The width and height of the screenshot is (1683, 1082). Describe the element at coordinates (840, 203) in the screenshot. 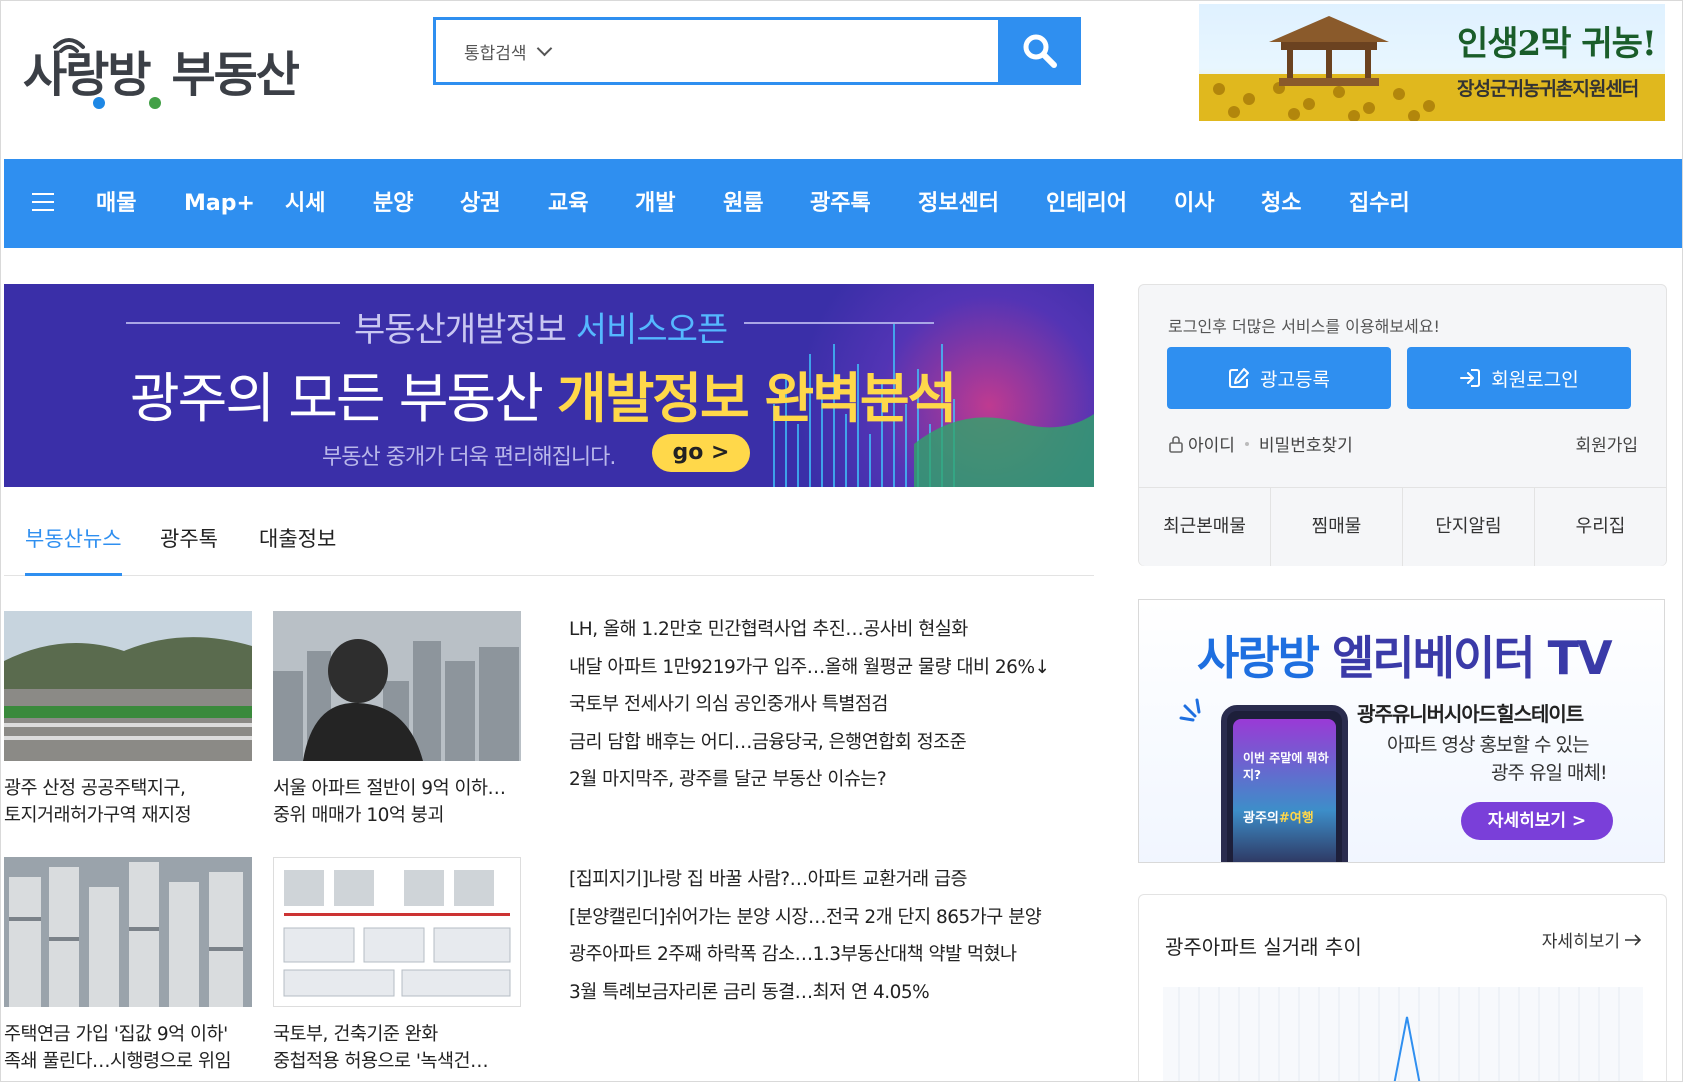

I see `nav-item-gwangju-talk: 광주톡` at that location.